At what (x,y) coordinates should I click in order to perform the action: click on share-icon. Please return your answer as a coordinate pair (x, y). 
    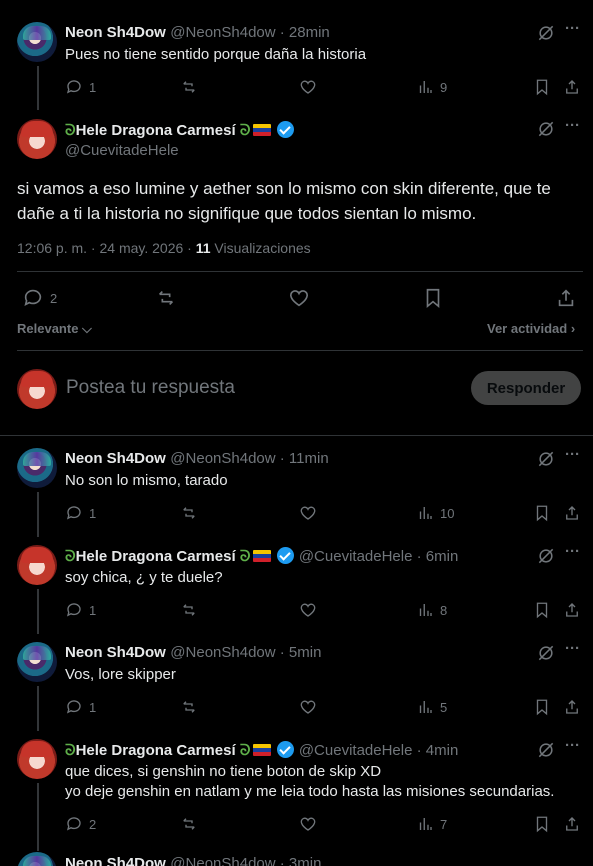
    Looking at the image, I should click on (572, 87).